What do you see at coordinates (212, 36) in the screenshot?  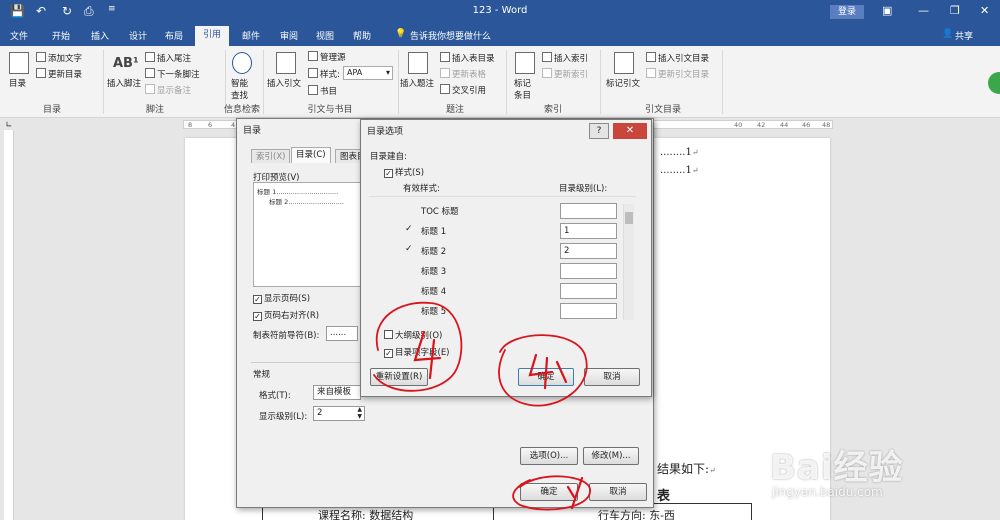 I see `tab-references: 引用` at bounding box center [212, 36].